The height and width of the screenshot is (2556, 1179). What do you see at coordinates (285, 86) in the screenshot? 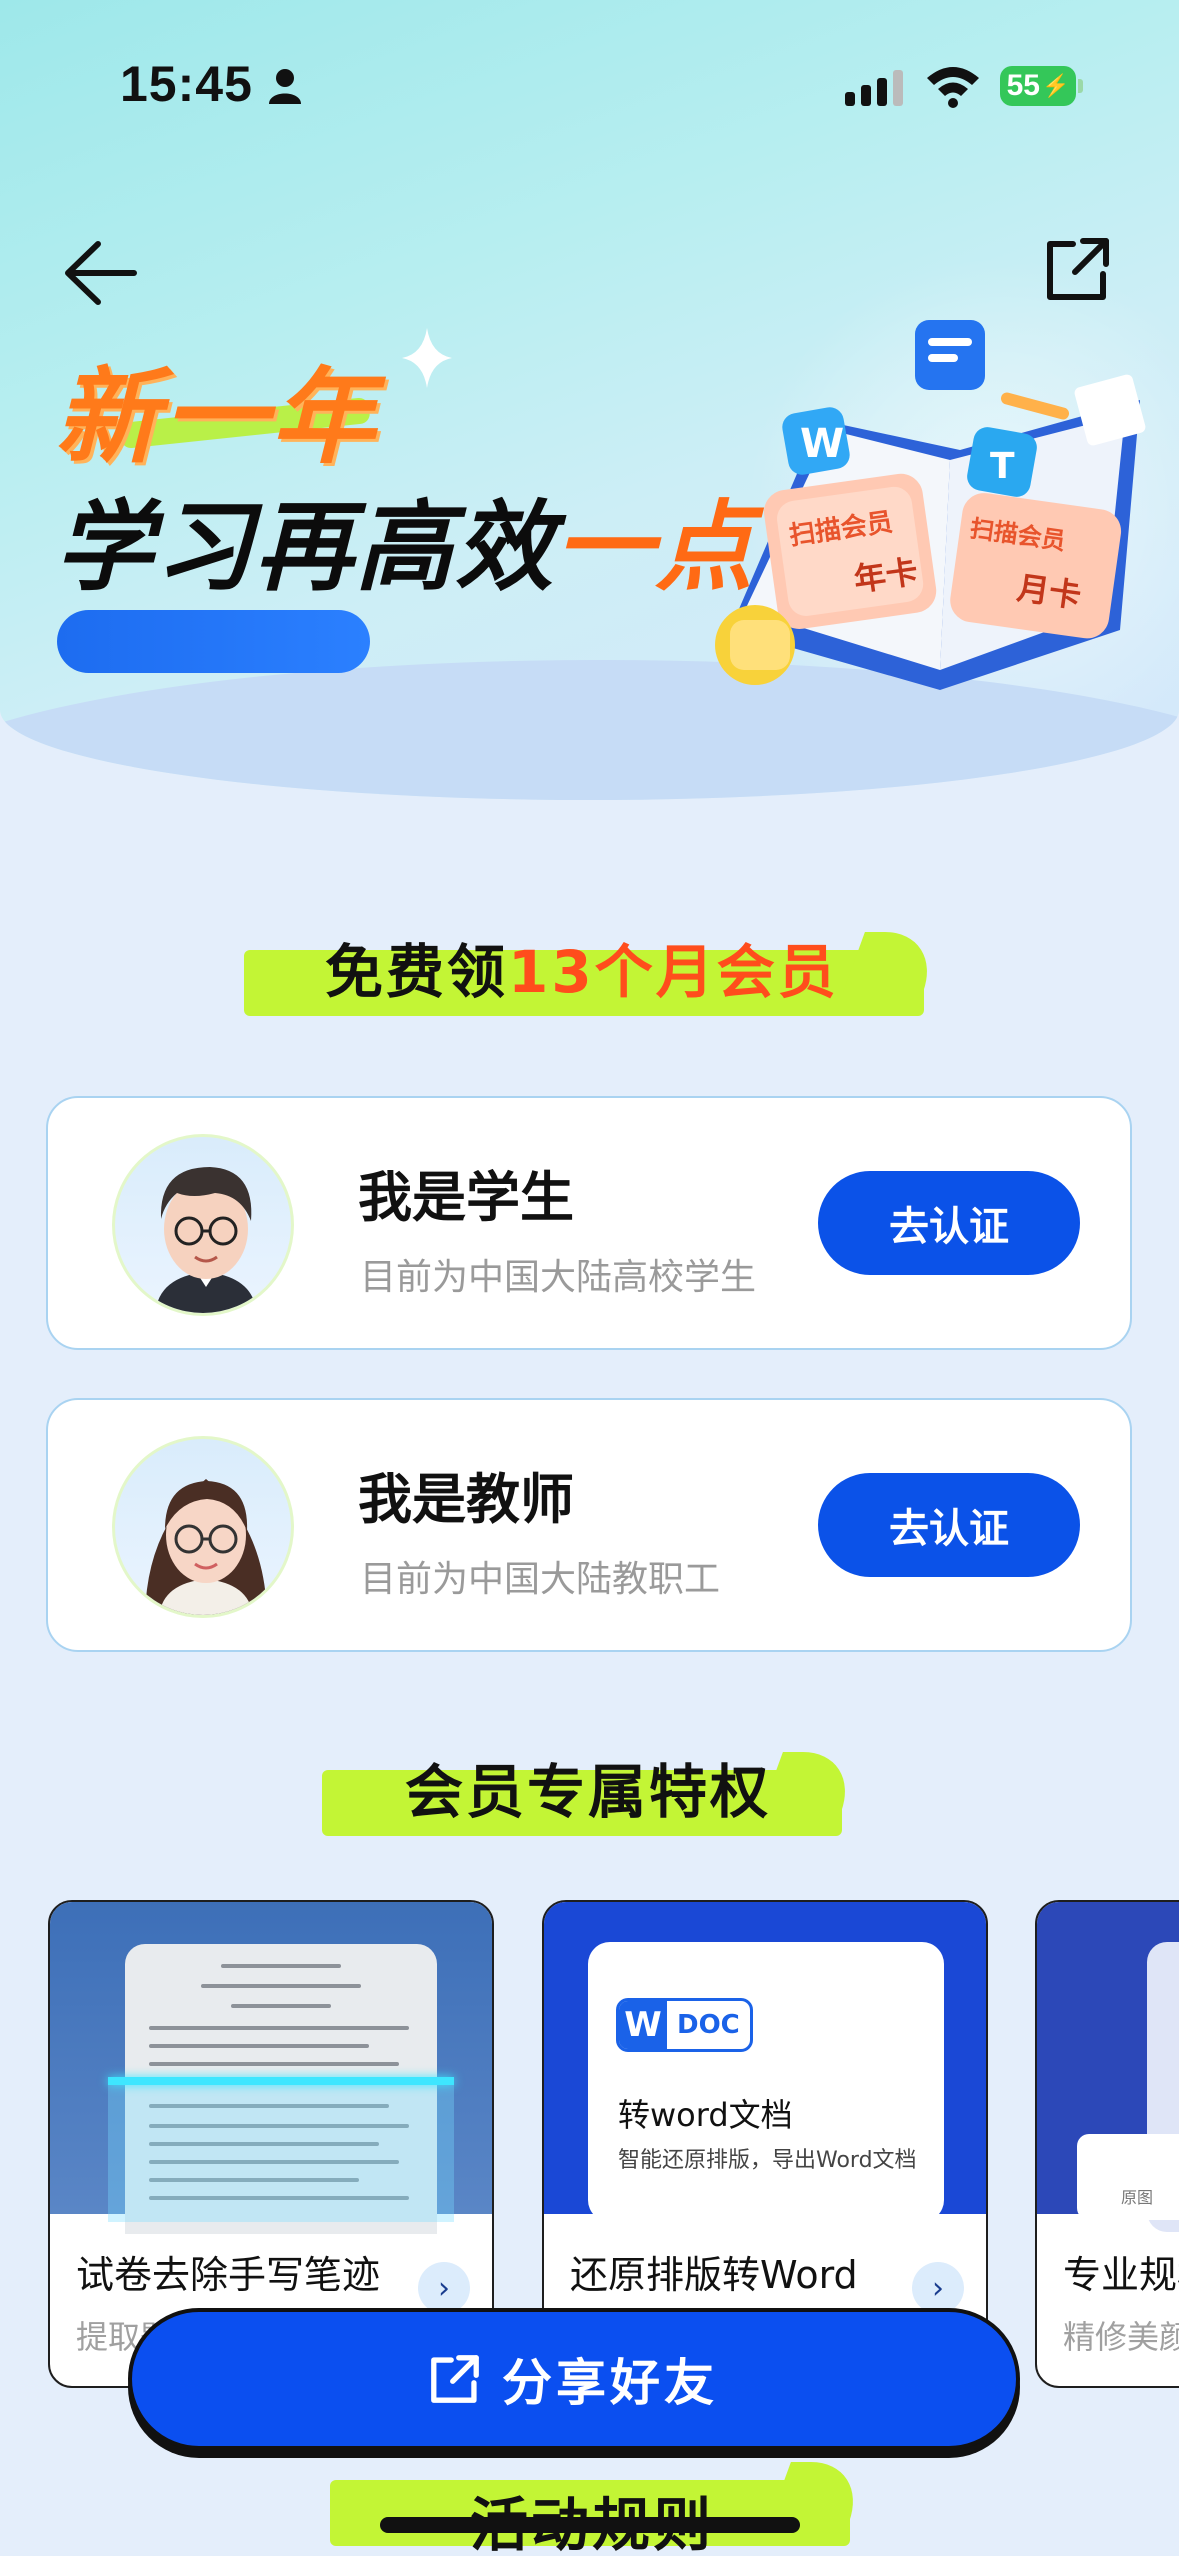
I see `person-icon` at bounding box center [285, 86].